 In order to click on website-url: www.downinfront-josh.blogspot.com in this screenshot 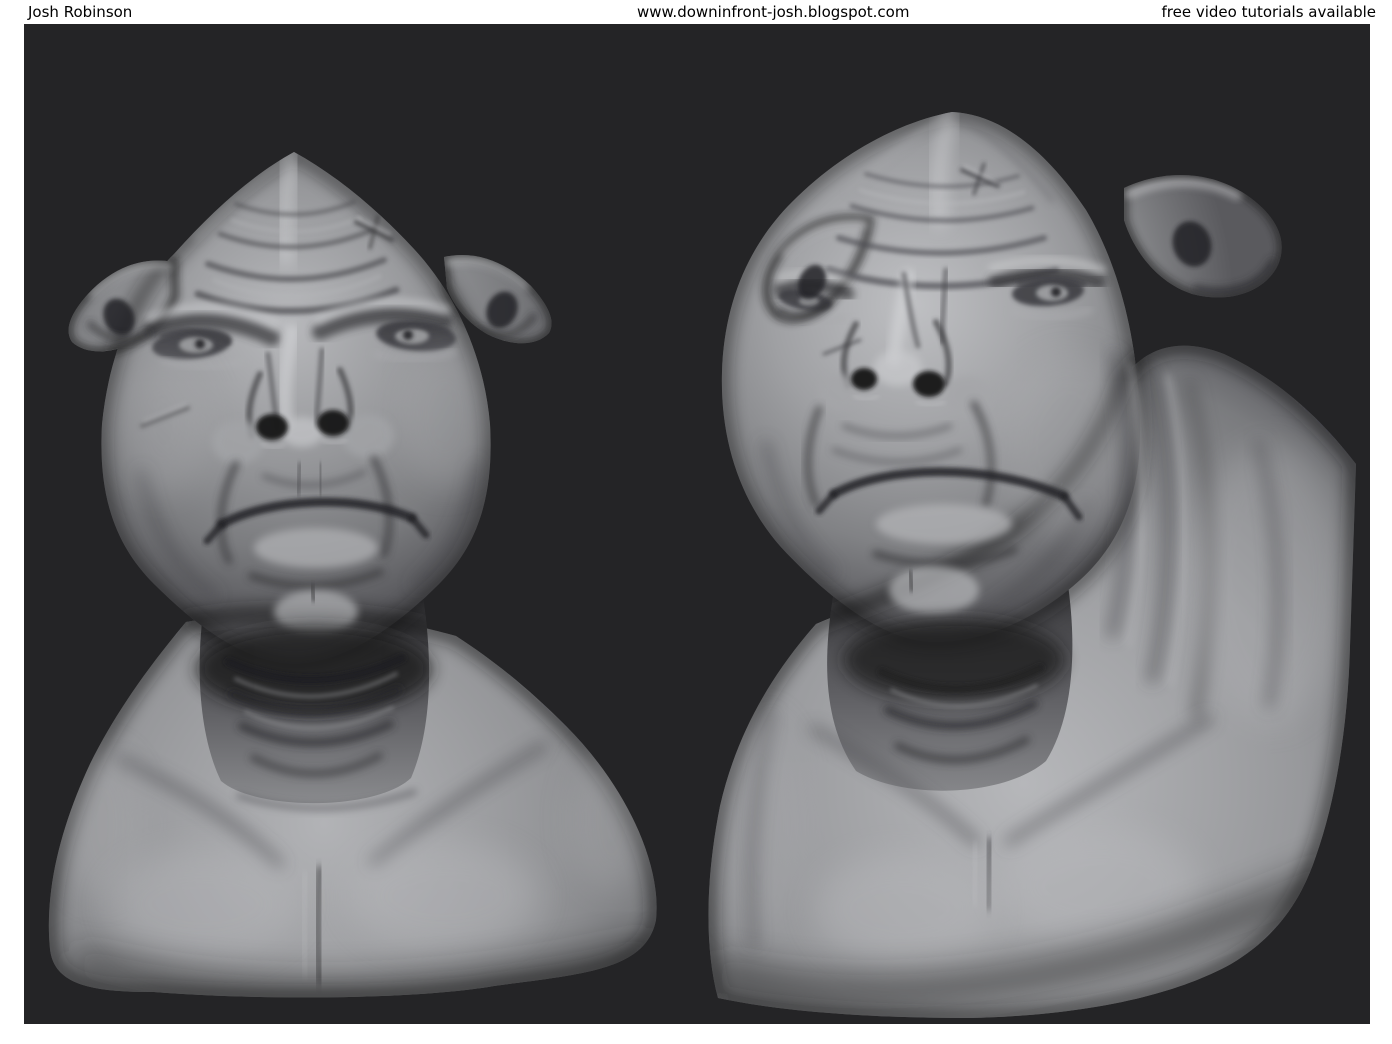, I will do `click(773, 12)`.